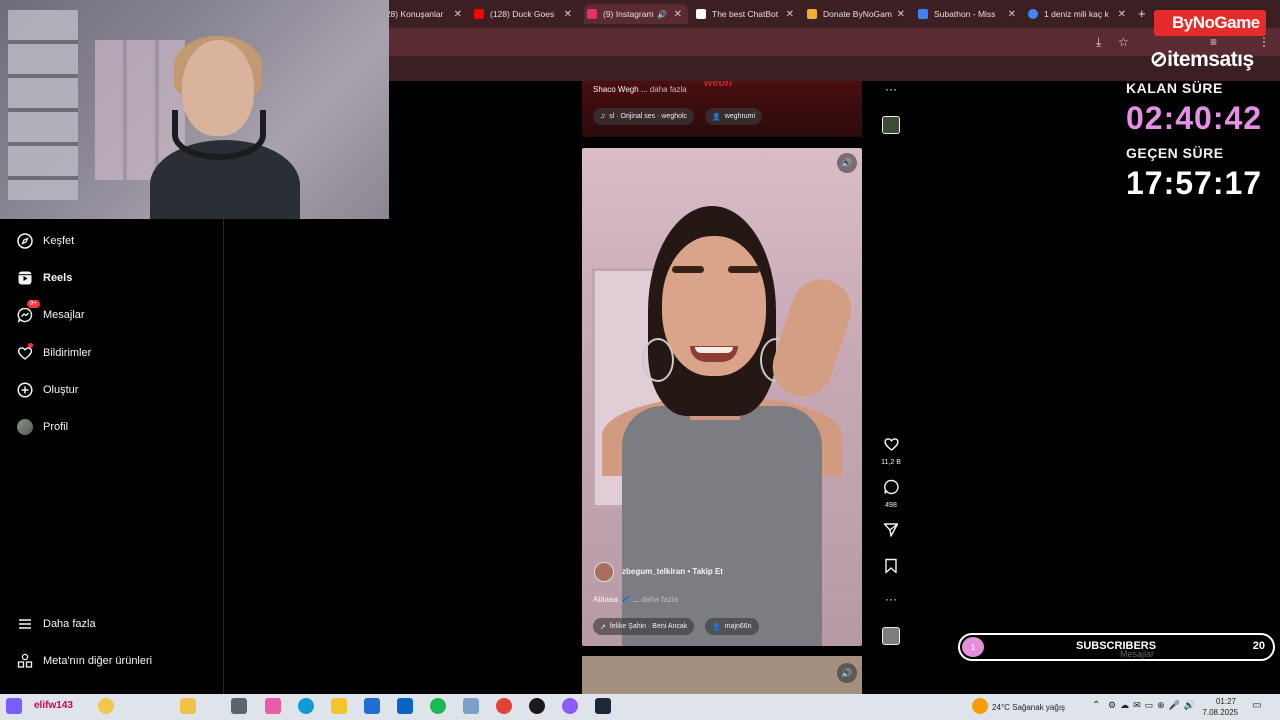 The image size is (1280, 720). I want to click on install-app-icon: ⤓, so click(1098, 42).